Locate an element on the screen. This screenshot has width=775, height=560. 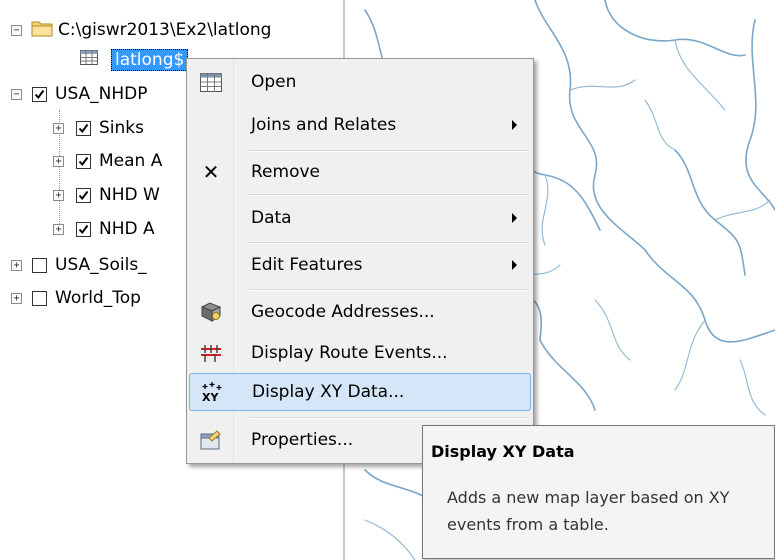
toc-item-label: USA_NHDP is located at coordinates (101, 94).